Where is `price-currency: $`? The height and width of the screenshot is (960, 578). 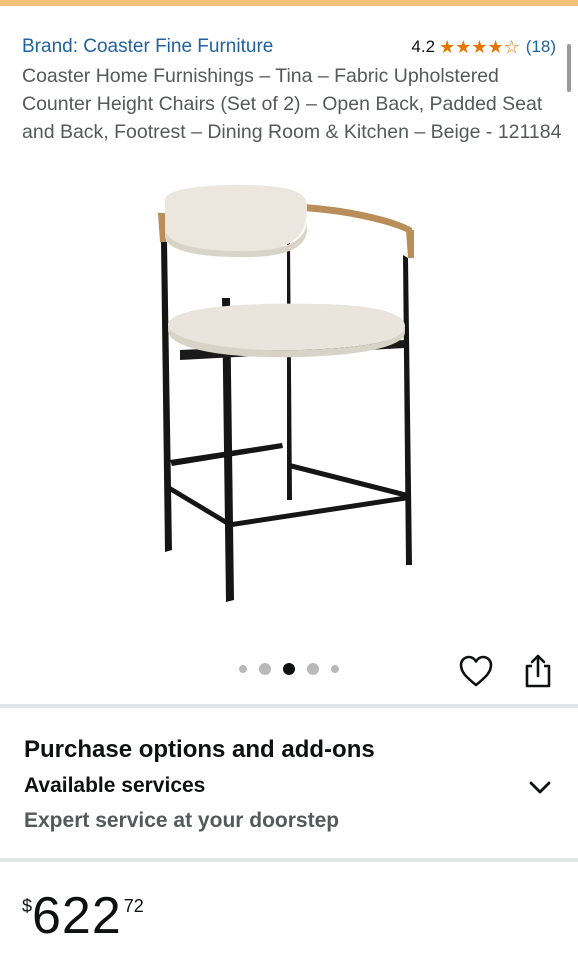 price-currency: $ is located at coordinates (27, 906).